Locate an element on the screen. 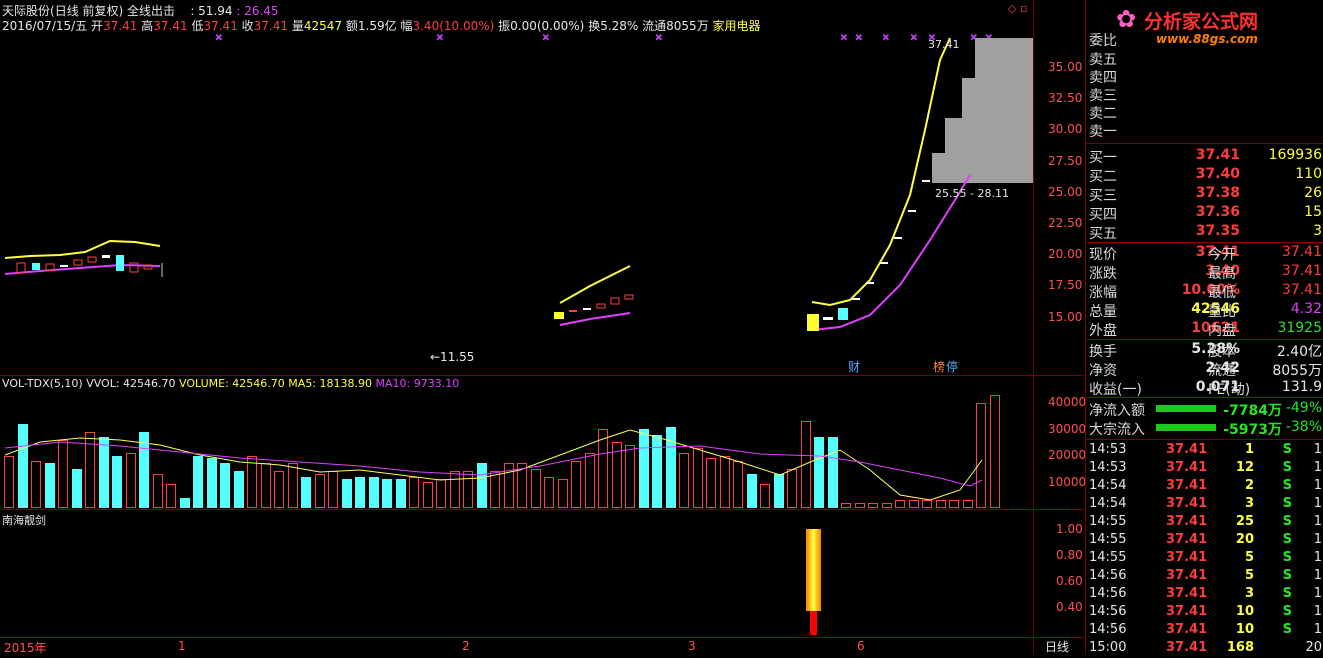 This screenshot has height=658, width=1323. bid-row: 买三 37.38 26 is located at coordinates (1204, 194).